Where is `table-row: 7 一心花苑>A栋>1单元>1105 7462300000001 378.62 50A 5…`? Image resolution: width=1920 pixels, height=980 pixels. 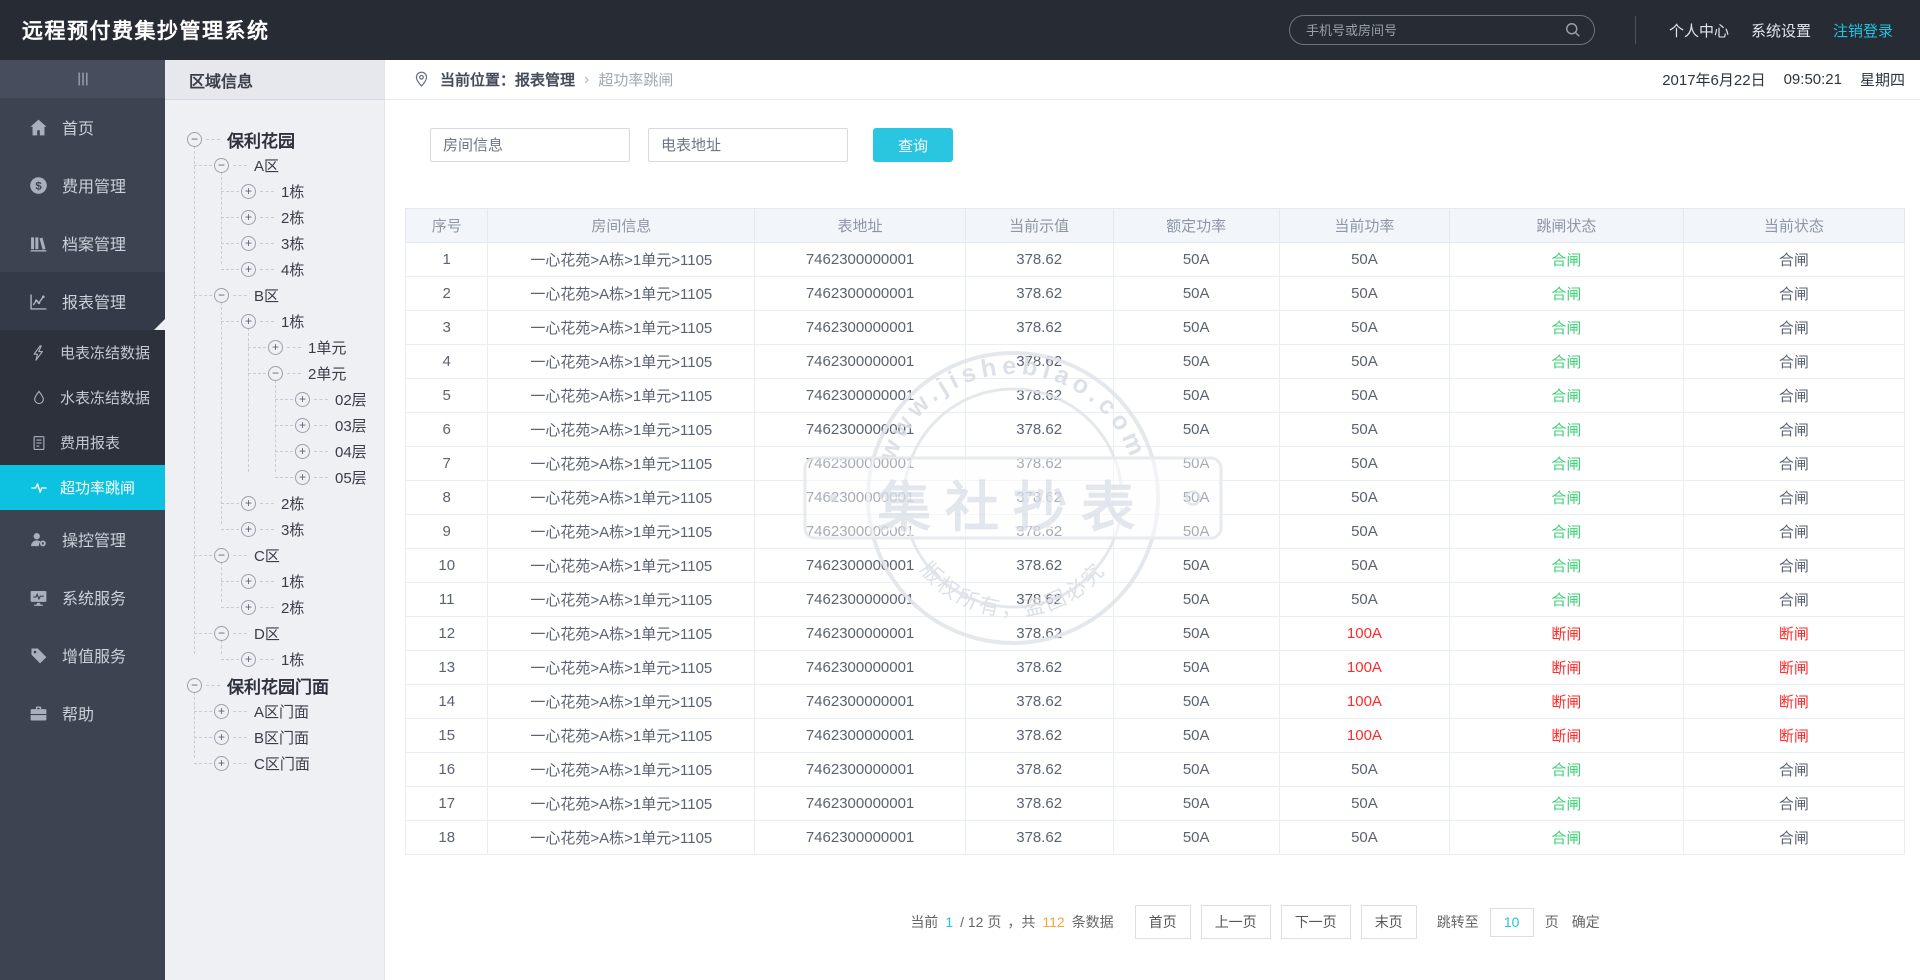
table-row: 7 一心花苑>A栋>1单元>1105 7462300000001 378.62 50A 5… is located at coordinates (1155, 463).